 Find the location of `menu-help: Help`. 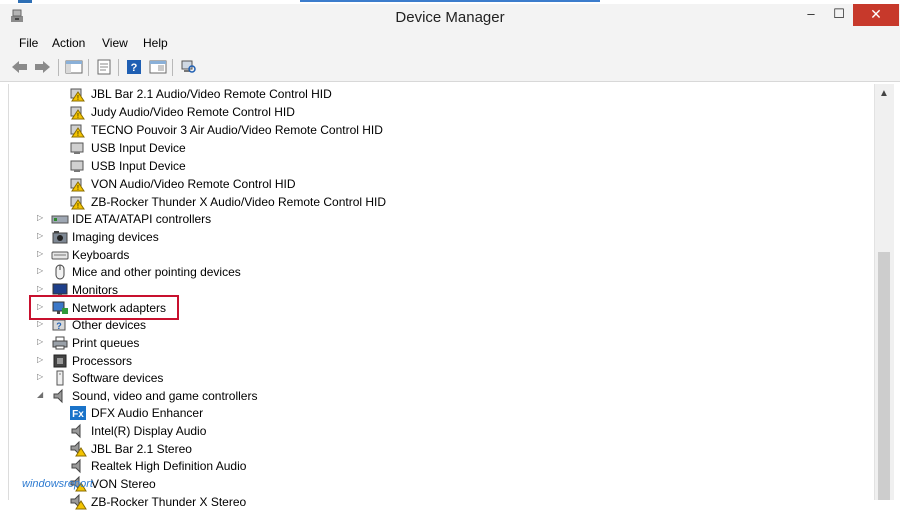

menu-help: Help is located at coordinates (155, 43).